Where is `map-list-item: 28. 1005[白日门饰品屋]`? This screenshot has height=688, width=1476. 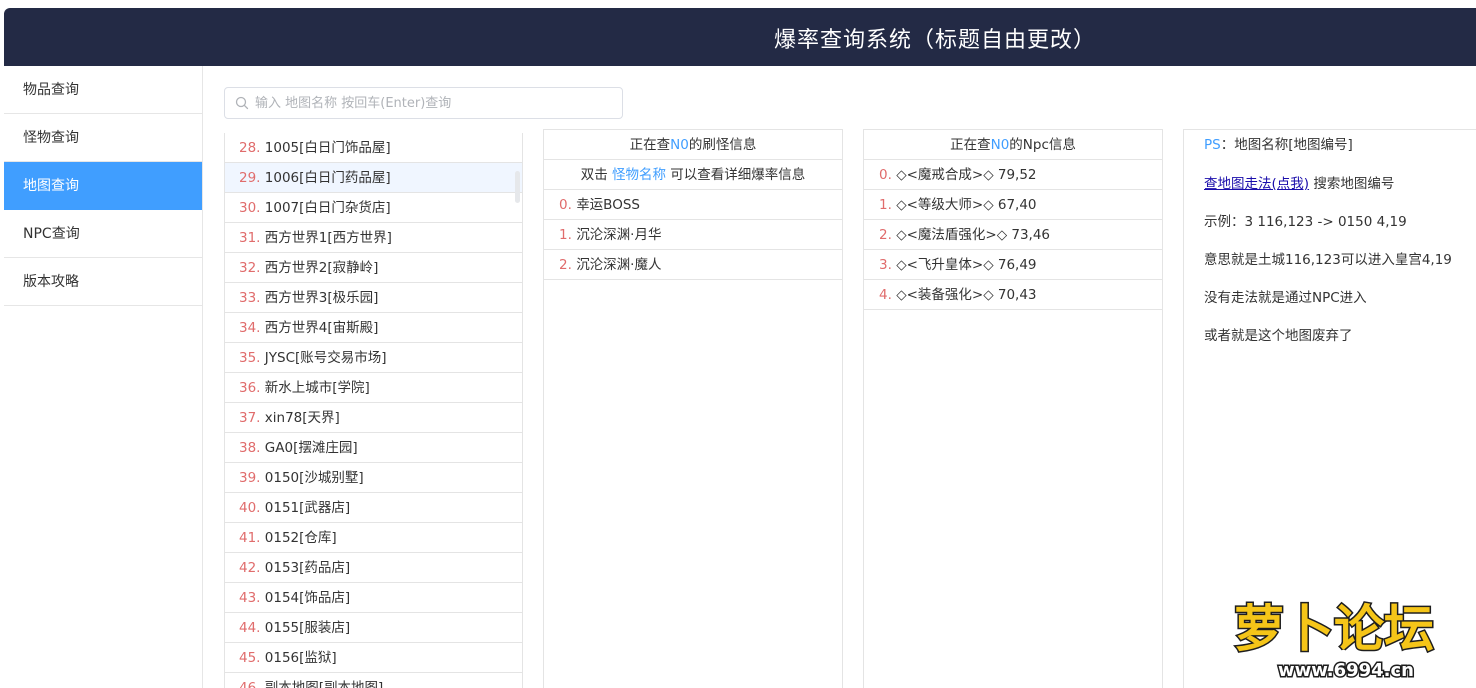
map-list-item: 28. 1005[白日门饰品屋] is located at coordinates (373, 148).